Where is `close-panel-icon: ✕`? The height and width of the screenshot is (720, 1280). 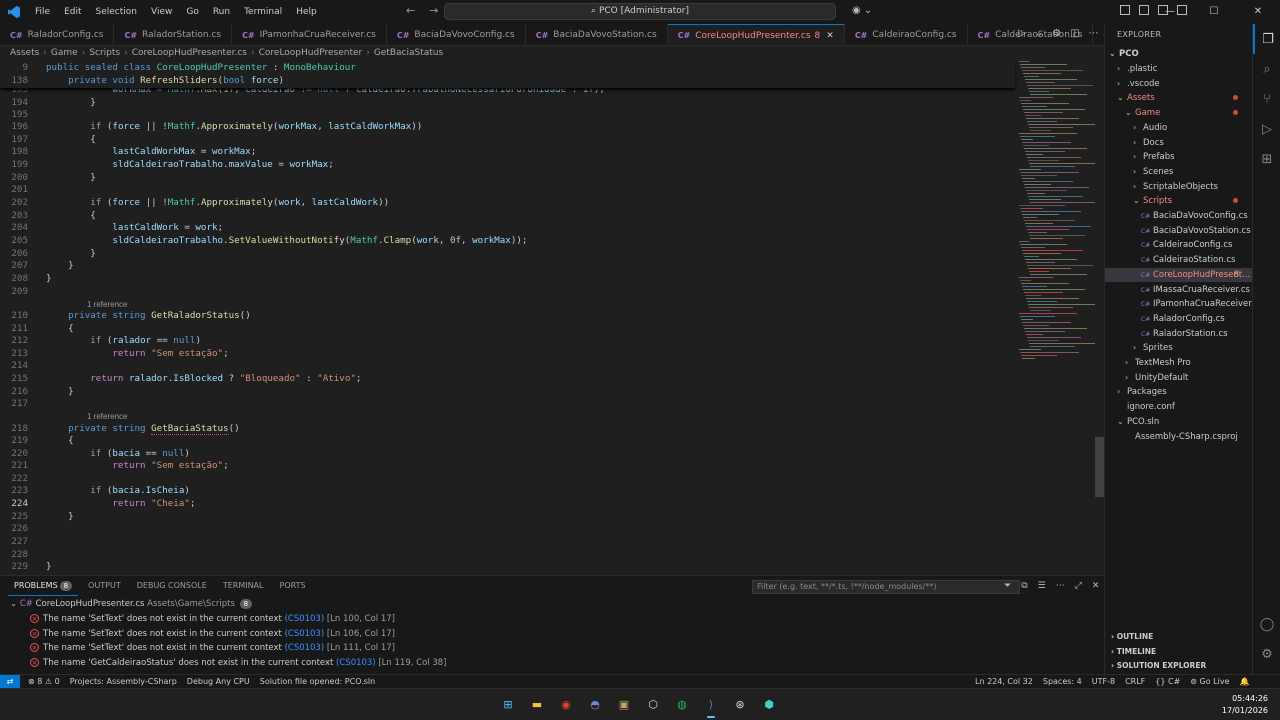 close-panel-icon: ✕ is located at coordinates (1096, 586).